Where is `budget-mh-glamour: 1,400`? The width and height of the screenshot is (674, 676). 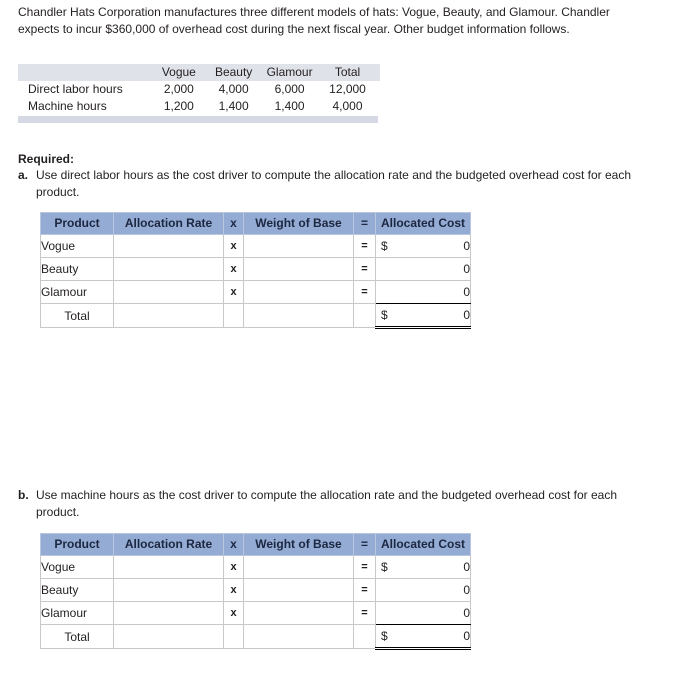
budget-mh-glamour: 1,400 is located at coordinates (290, 106).